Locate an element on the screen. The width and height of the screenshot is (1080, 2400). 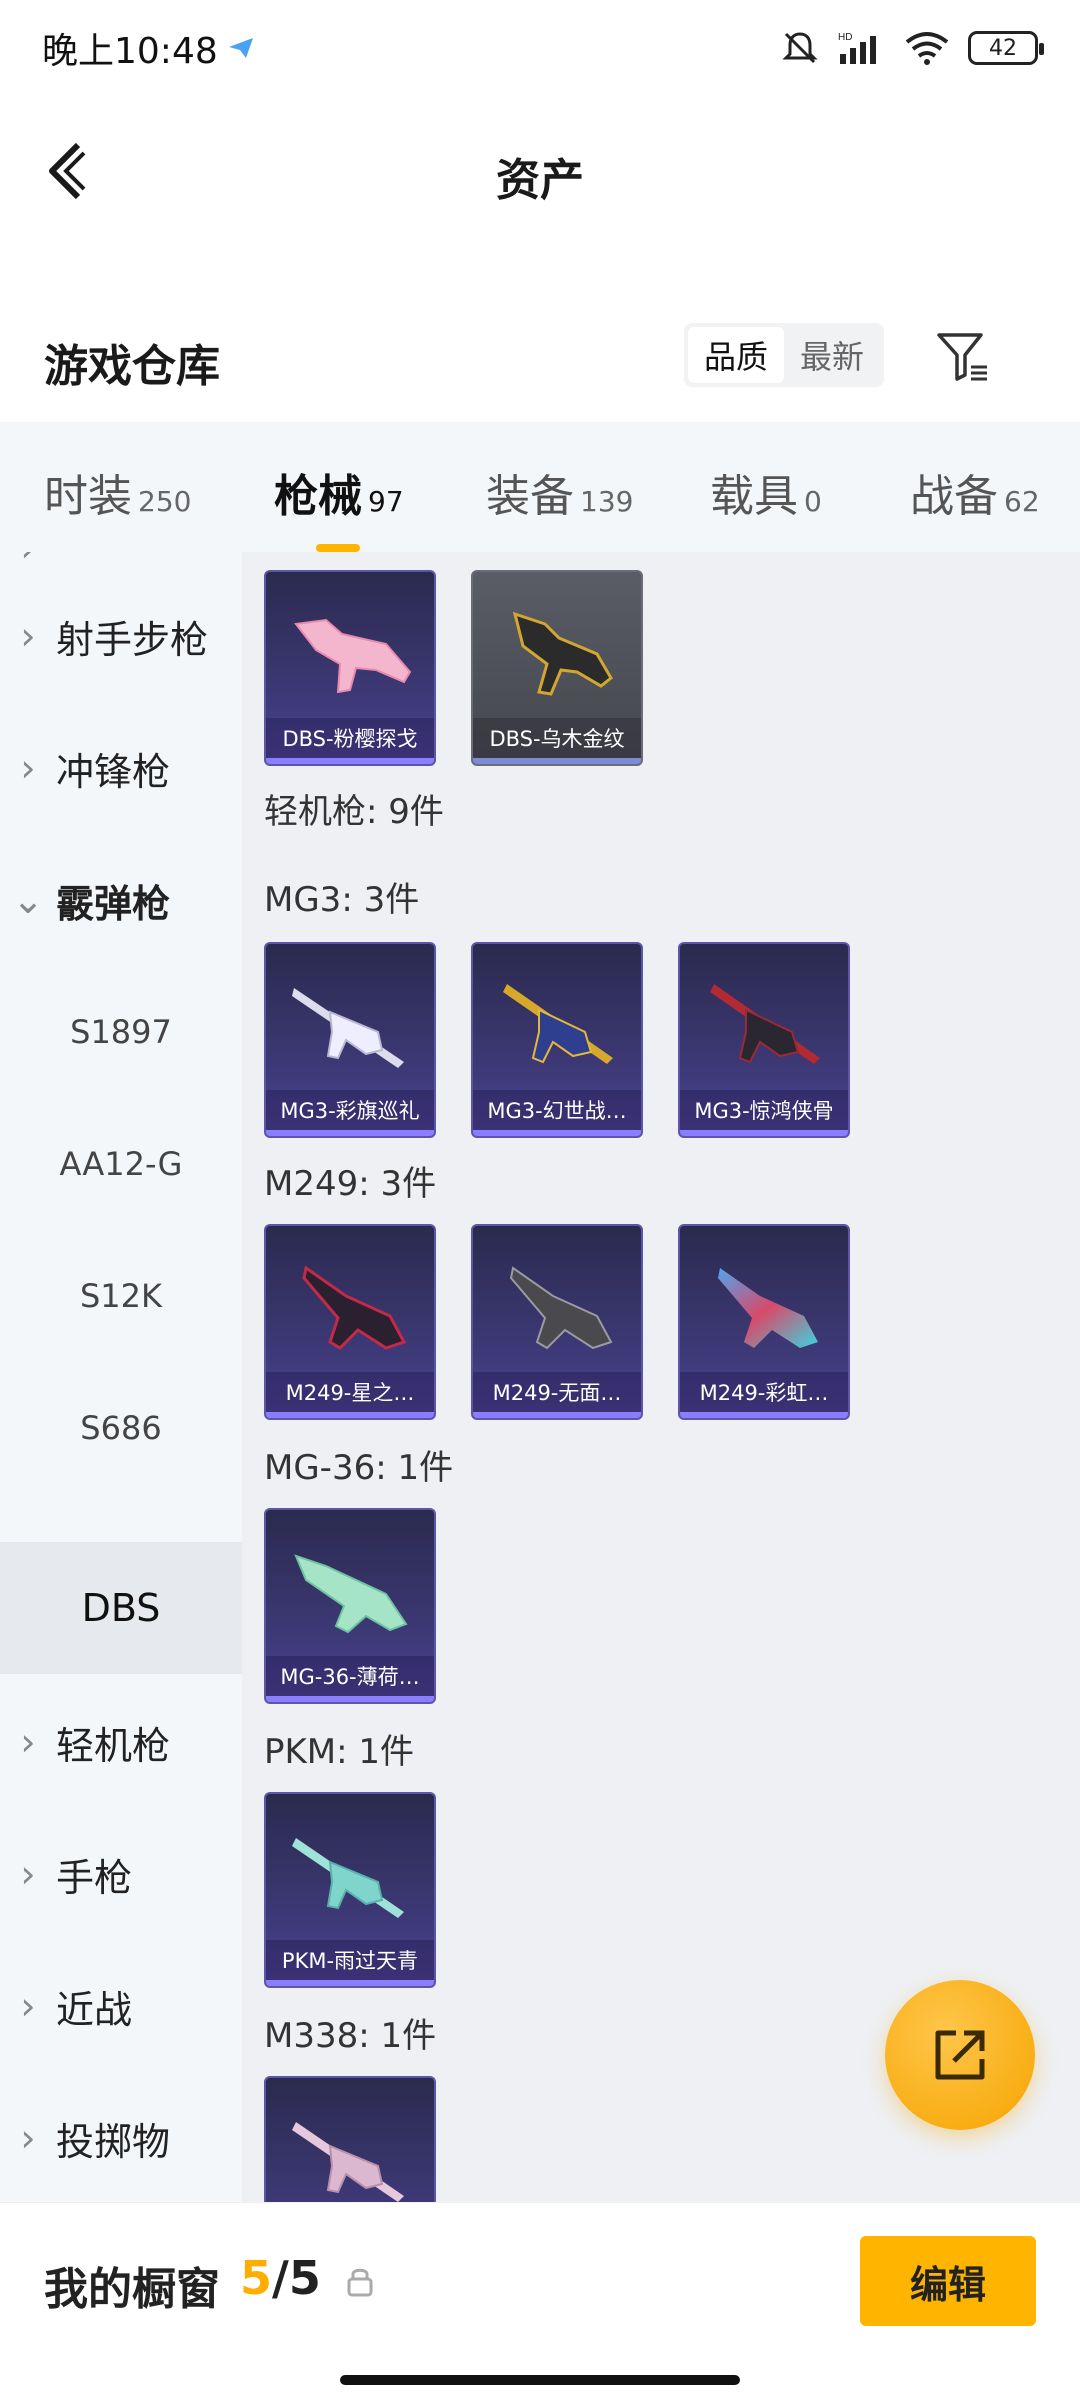
header: 资产 is located at coordinates (540, 171).